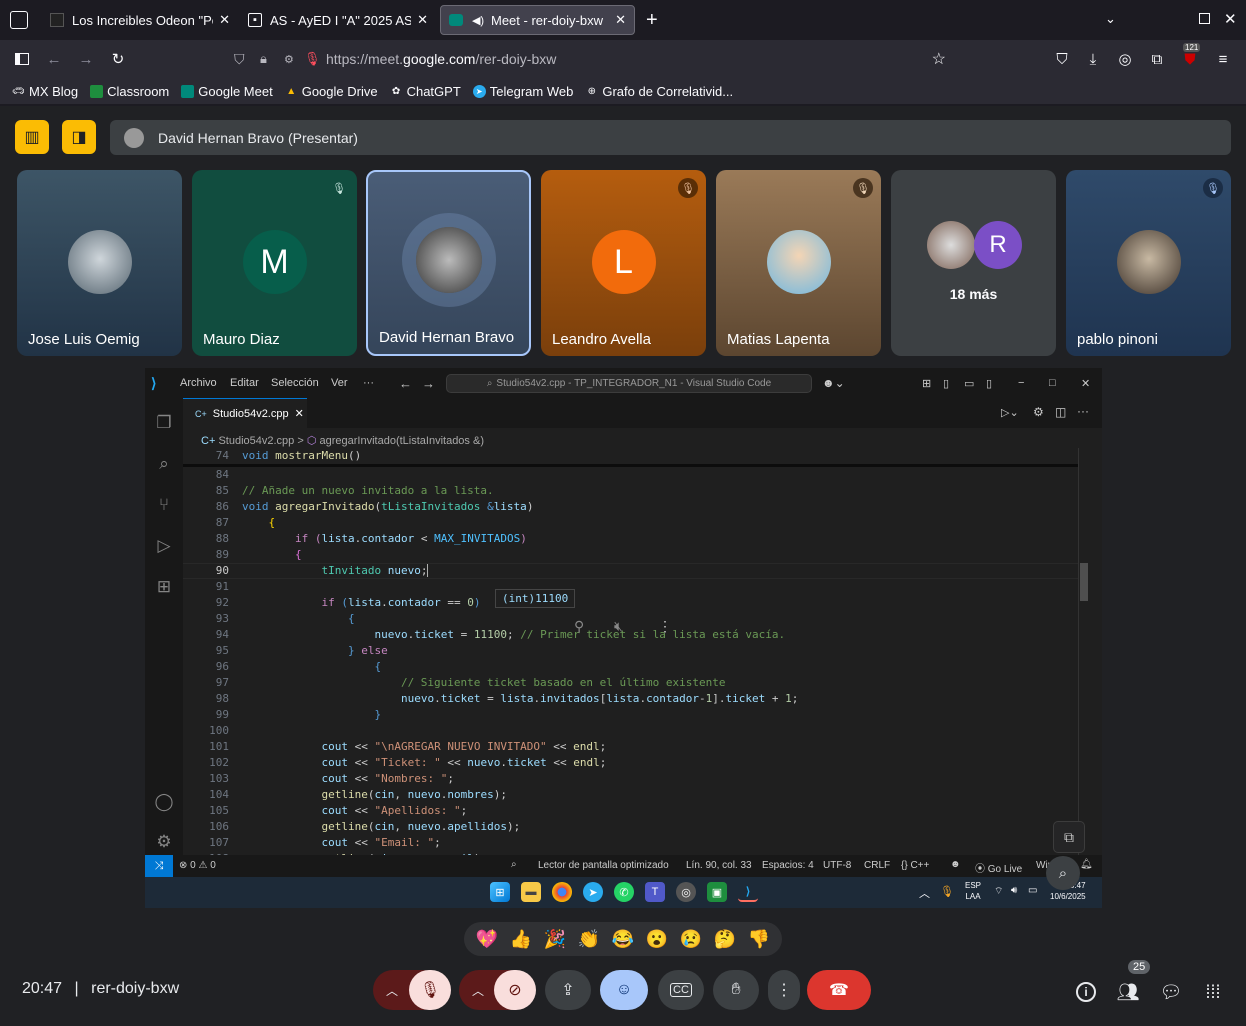 The image size is (1246, 1026). Describe the element at coordinates (877, 865) in the screenshot. I see `eol-status: CRLF` at that location.